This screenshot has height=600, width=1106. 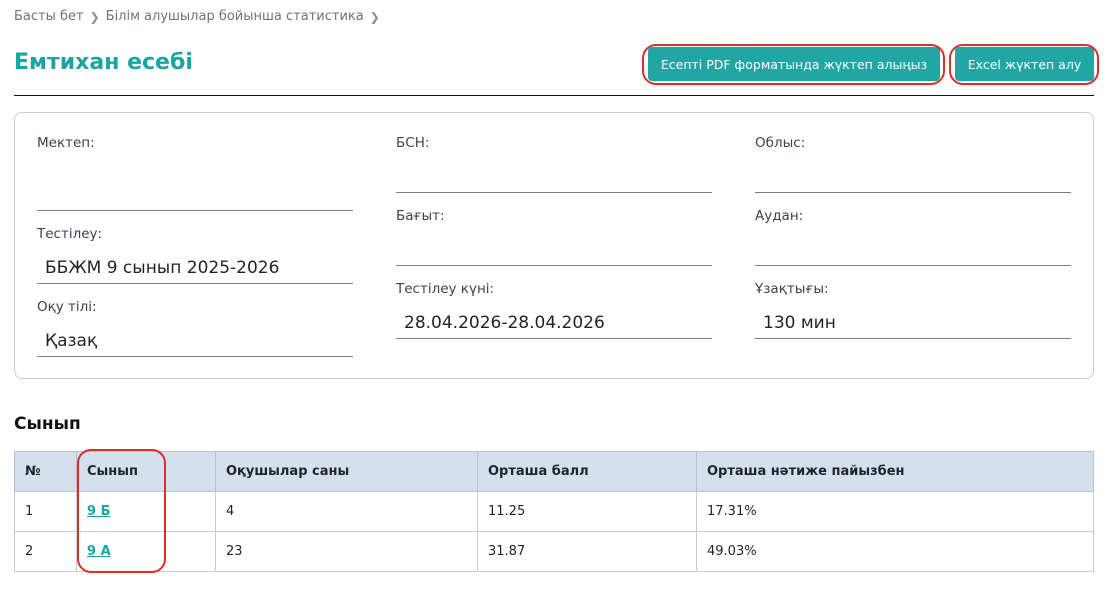 I want to click on school-field-underline, so click(x=195, y=210).